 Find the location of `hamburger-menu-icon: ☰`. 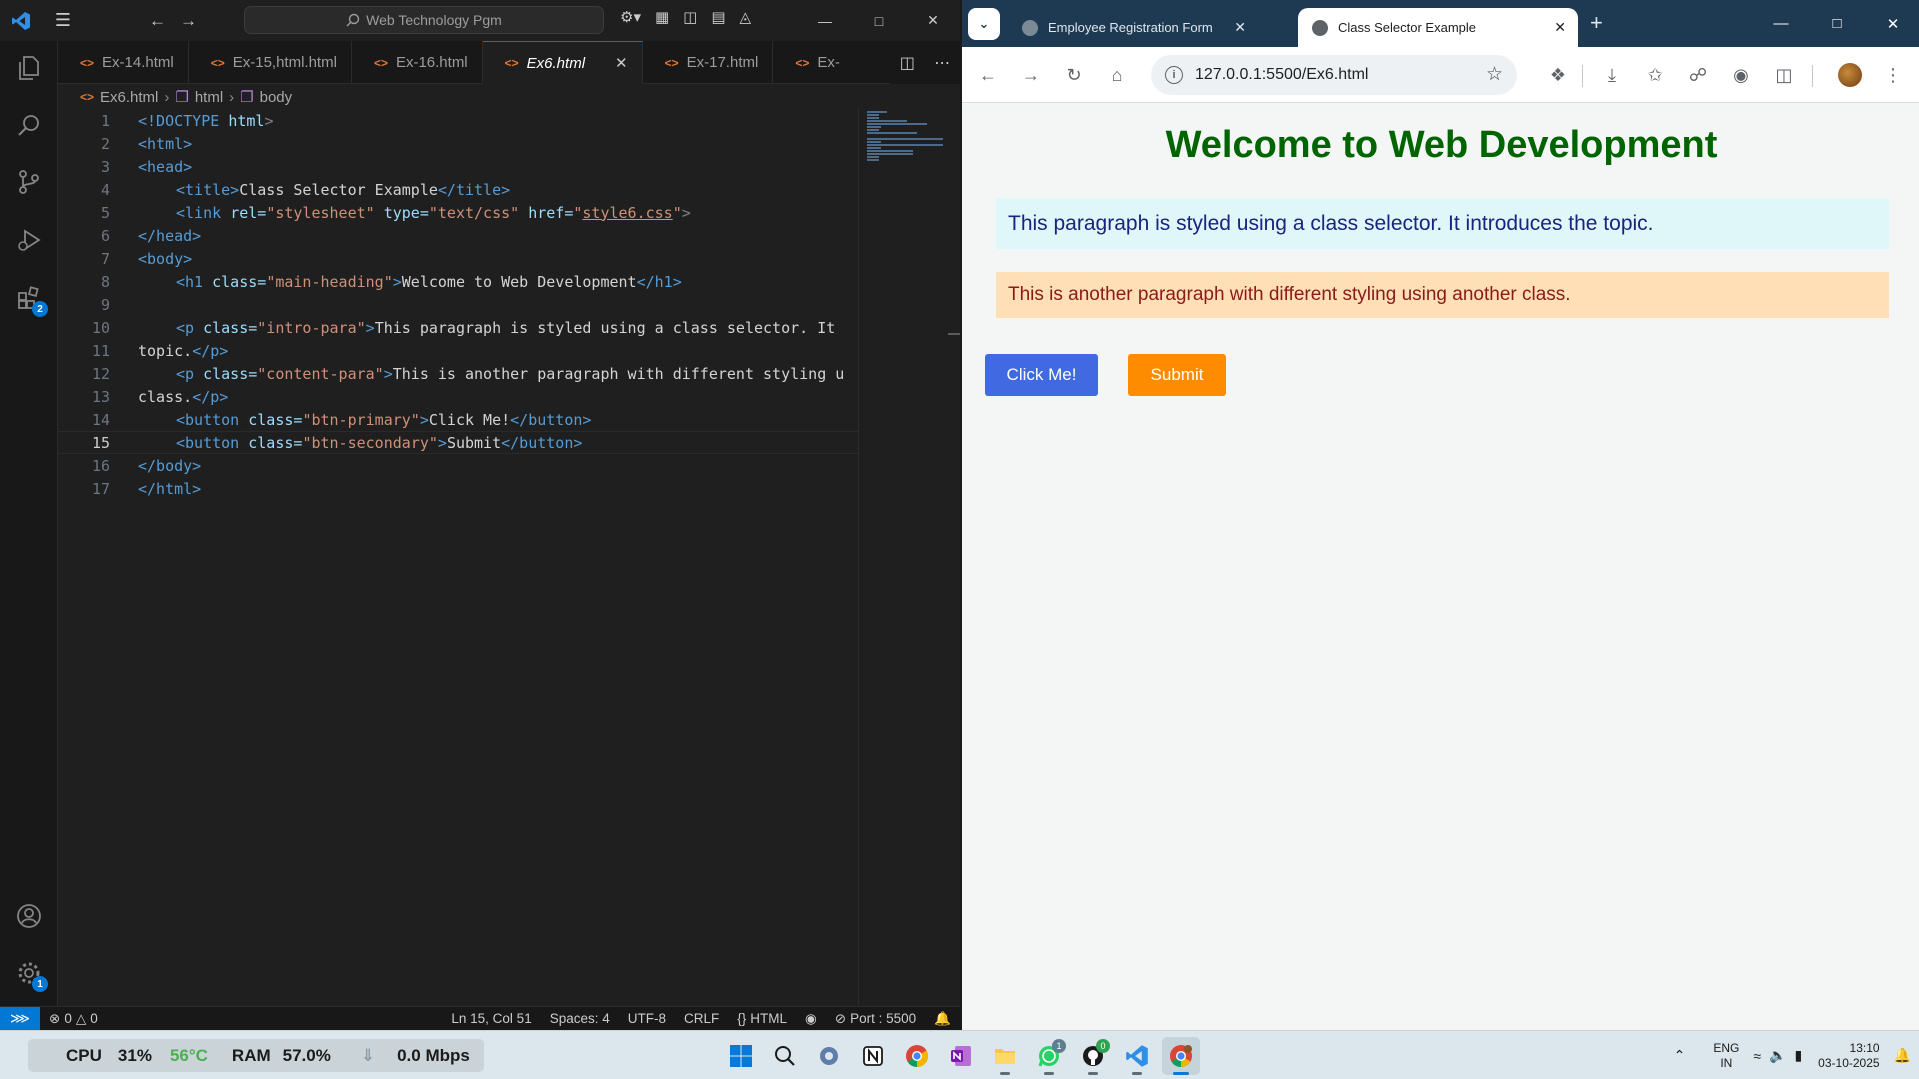

hamburger-menu-icon: ☰ is located at coordinates (63, 20).